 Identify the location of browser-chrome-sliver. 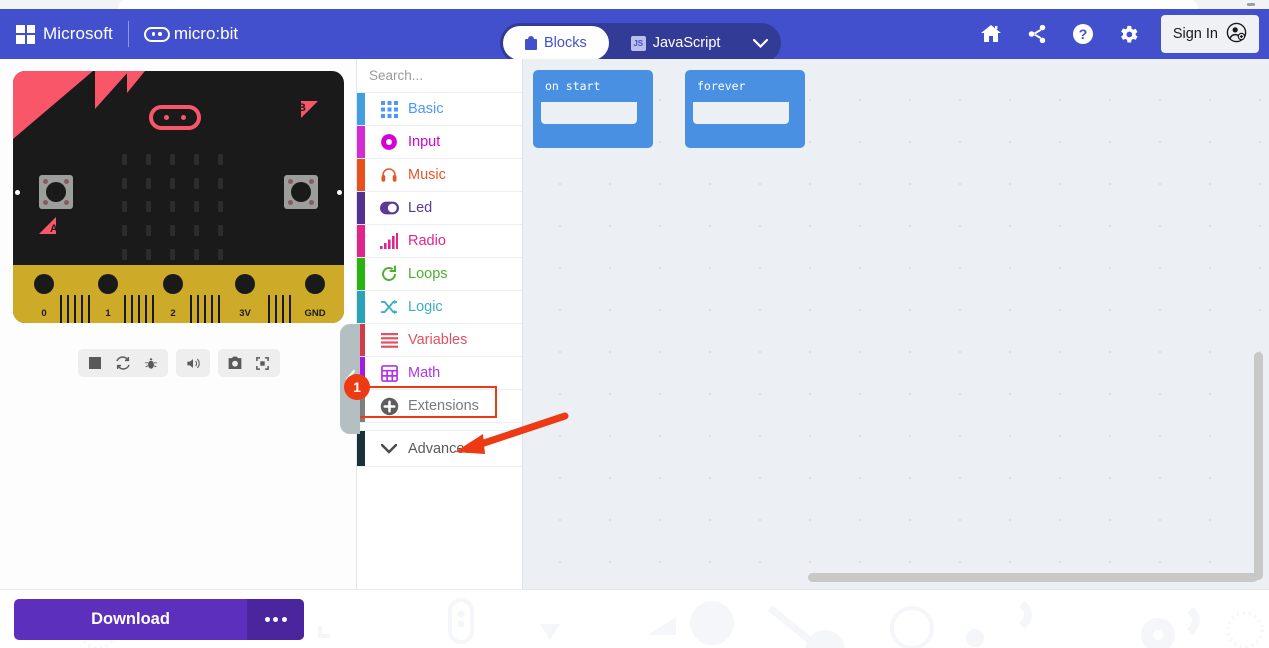
(634, 4).